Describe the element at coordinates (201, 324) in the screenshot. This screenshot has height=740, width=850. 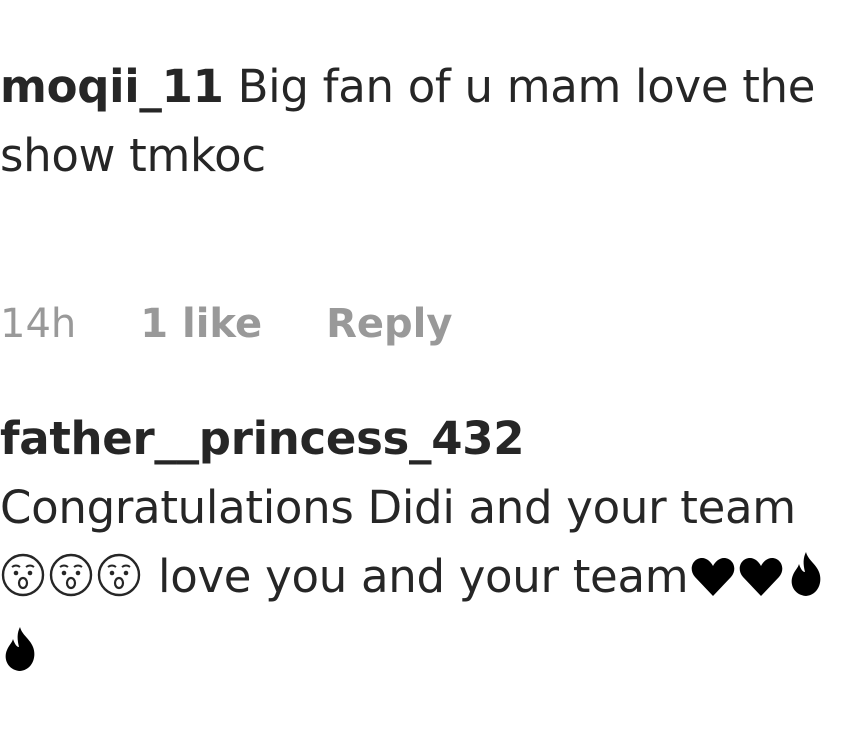
I see `comment-like-count: 1 like` at that location.